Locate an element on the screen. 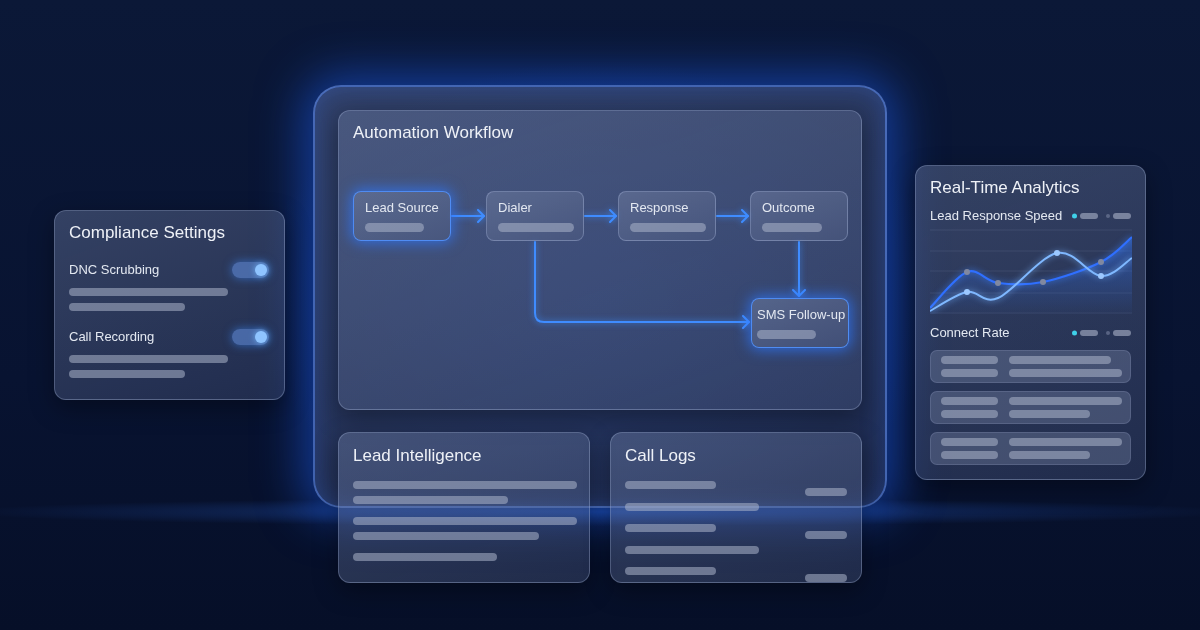 Image resolution: width=1200 pixels, height=630 pixels. setting-label: DNC Scrubbing is located at coordinates (114, 270).